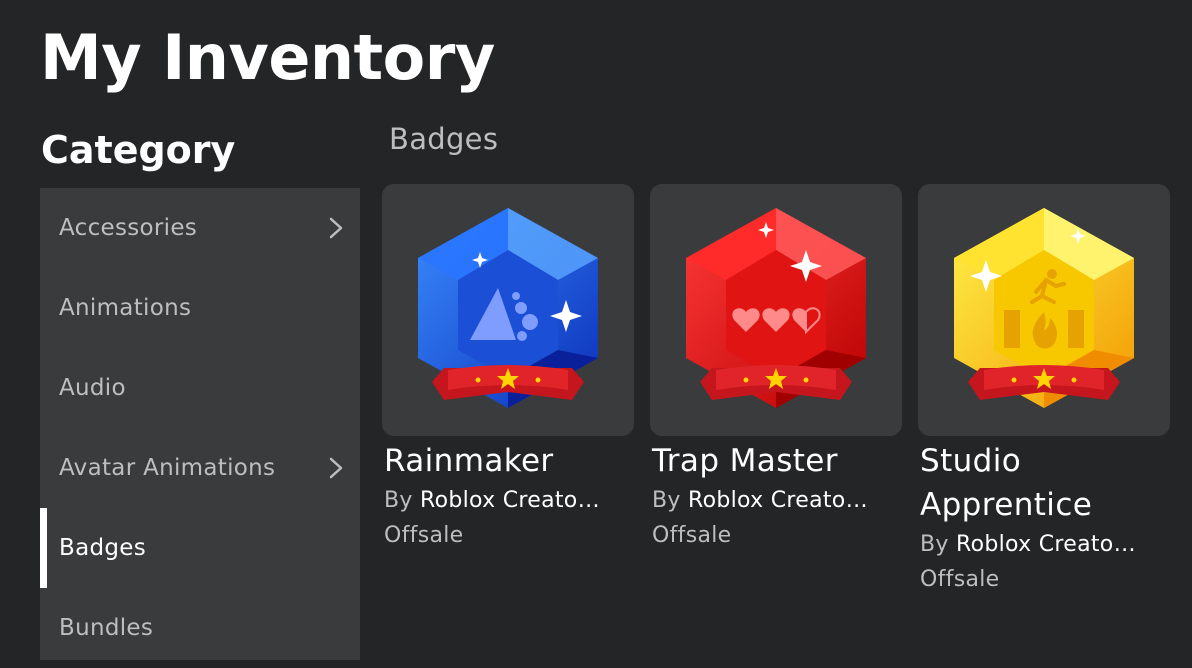  Describe the element at coordinates (267, 57) in the screenshot. I see `page-title: My Inventory` at that location.